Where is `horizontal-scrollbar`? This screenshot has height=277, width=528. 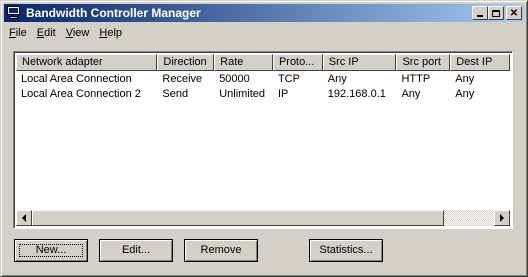
horizontal-scrollbar is located at coordinates (263, 218).